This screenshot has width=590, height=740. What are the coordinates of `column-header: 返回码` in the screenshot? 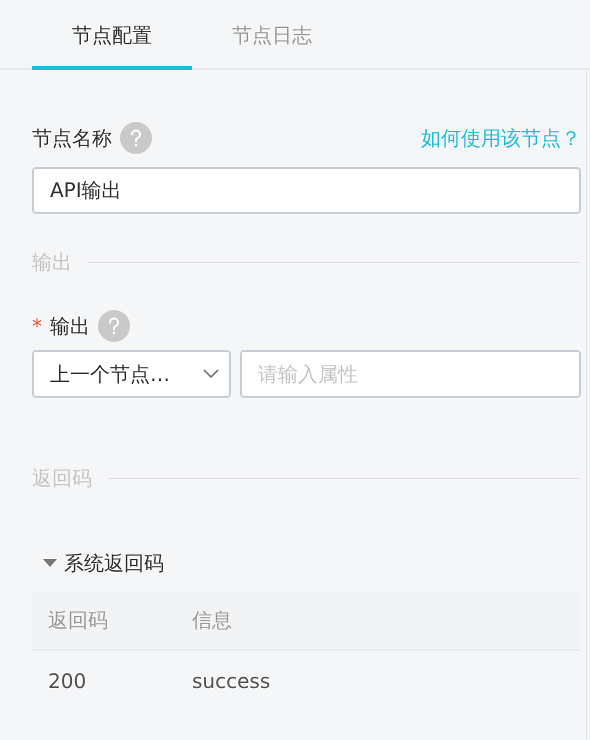 It's located at (78, 620).